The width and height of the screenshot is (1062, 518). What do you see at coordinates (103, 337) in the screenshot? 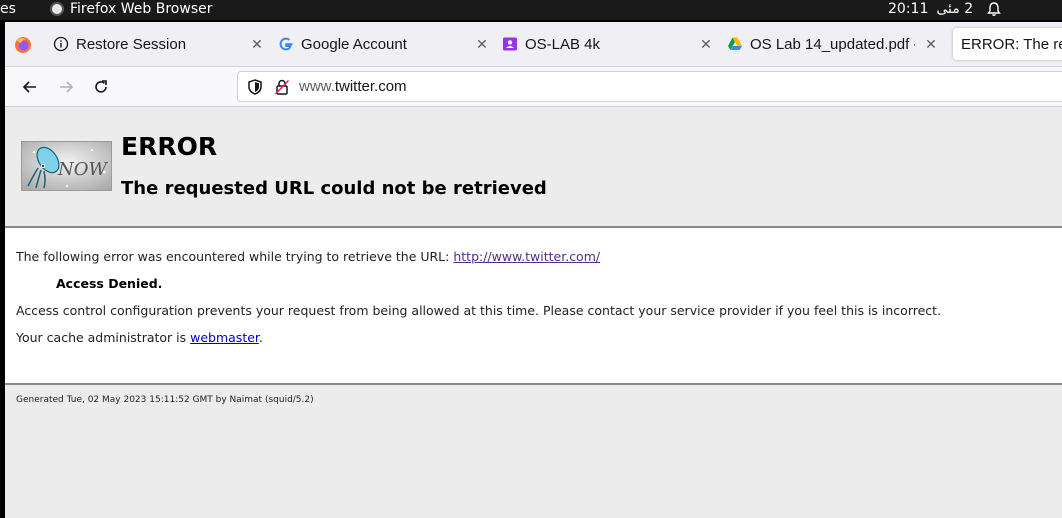
I see `admin-prefix: Your cache administrator is` at bounding box center [103, 337].